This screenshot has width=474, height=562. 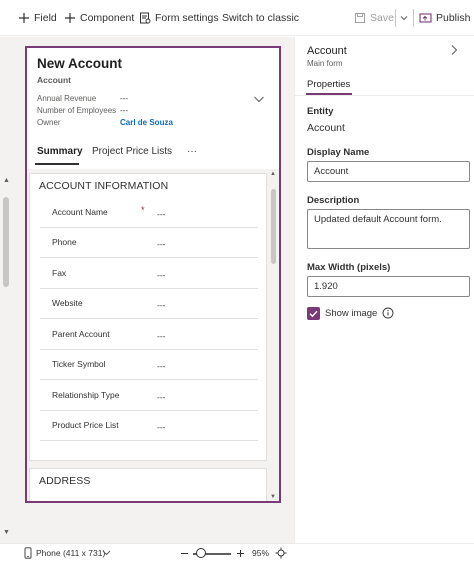 I want to click on field-row: Account Name * ---, so click(x=149, y=213).